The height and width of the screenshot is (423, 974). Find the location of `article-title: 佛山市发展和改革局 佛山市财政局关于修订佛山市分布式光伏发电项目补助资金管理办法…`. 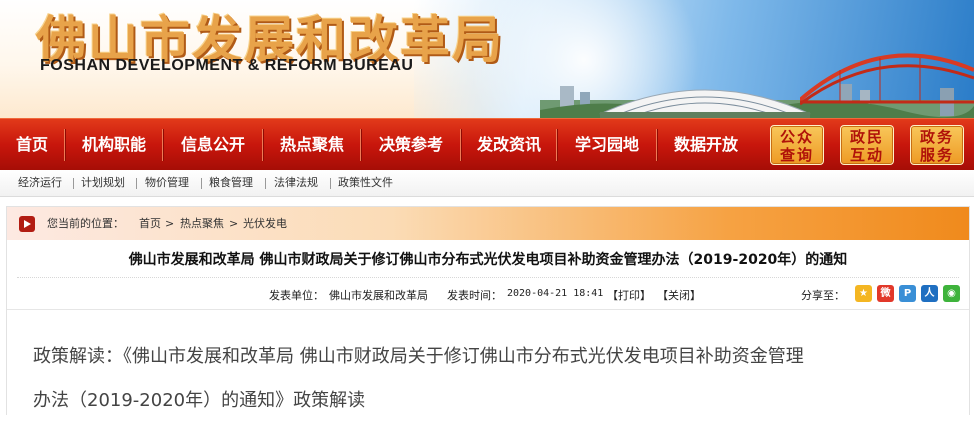

article-title: 佛山市发展和改革局 佛山市财政局关于修订佛山市分布式光伏发电项目补助资金管理办法… is located at coordinates (488, 260).